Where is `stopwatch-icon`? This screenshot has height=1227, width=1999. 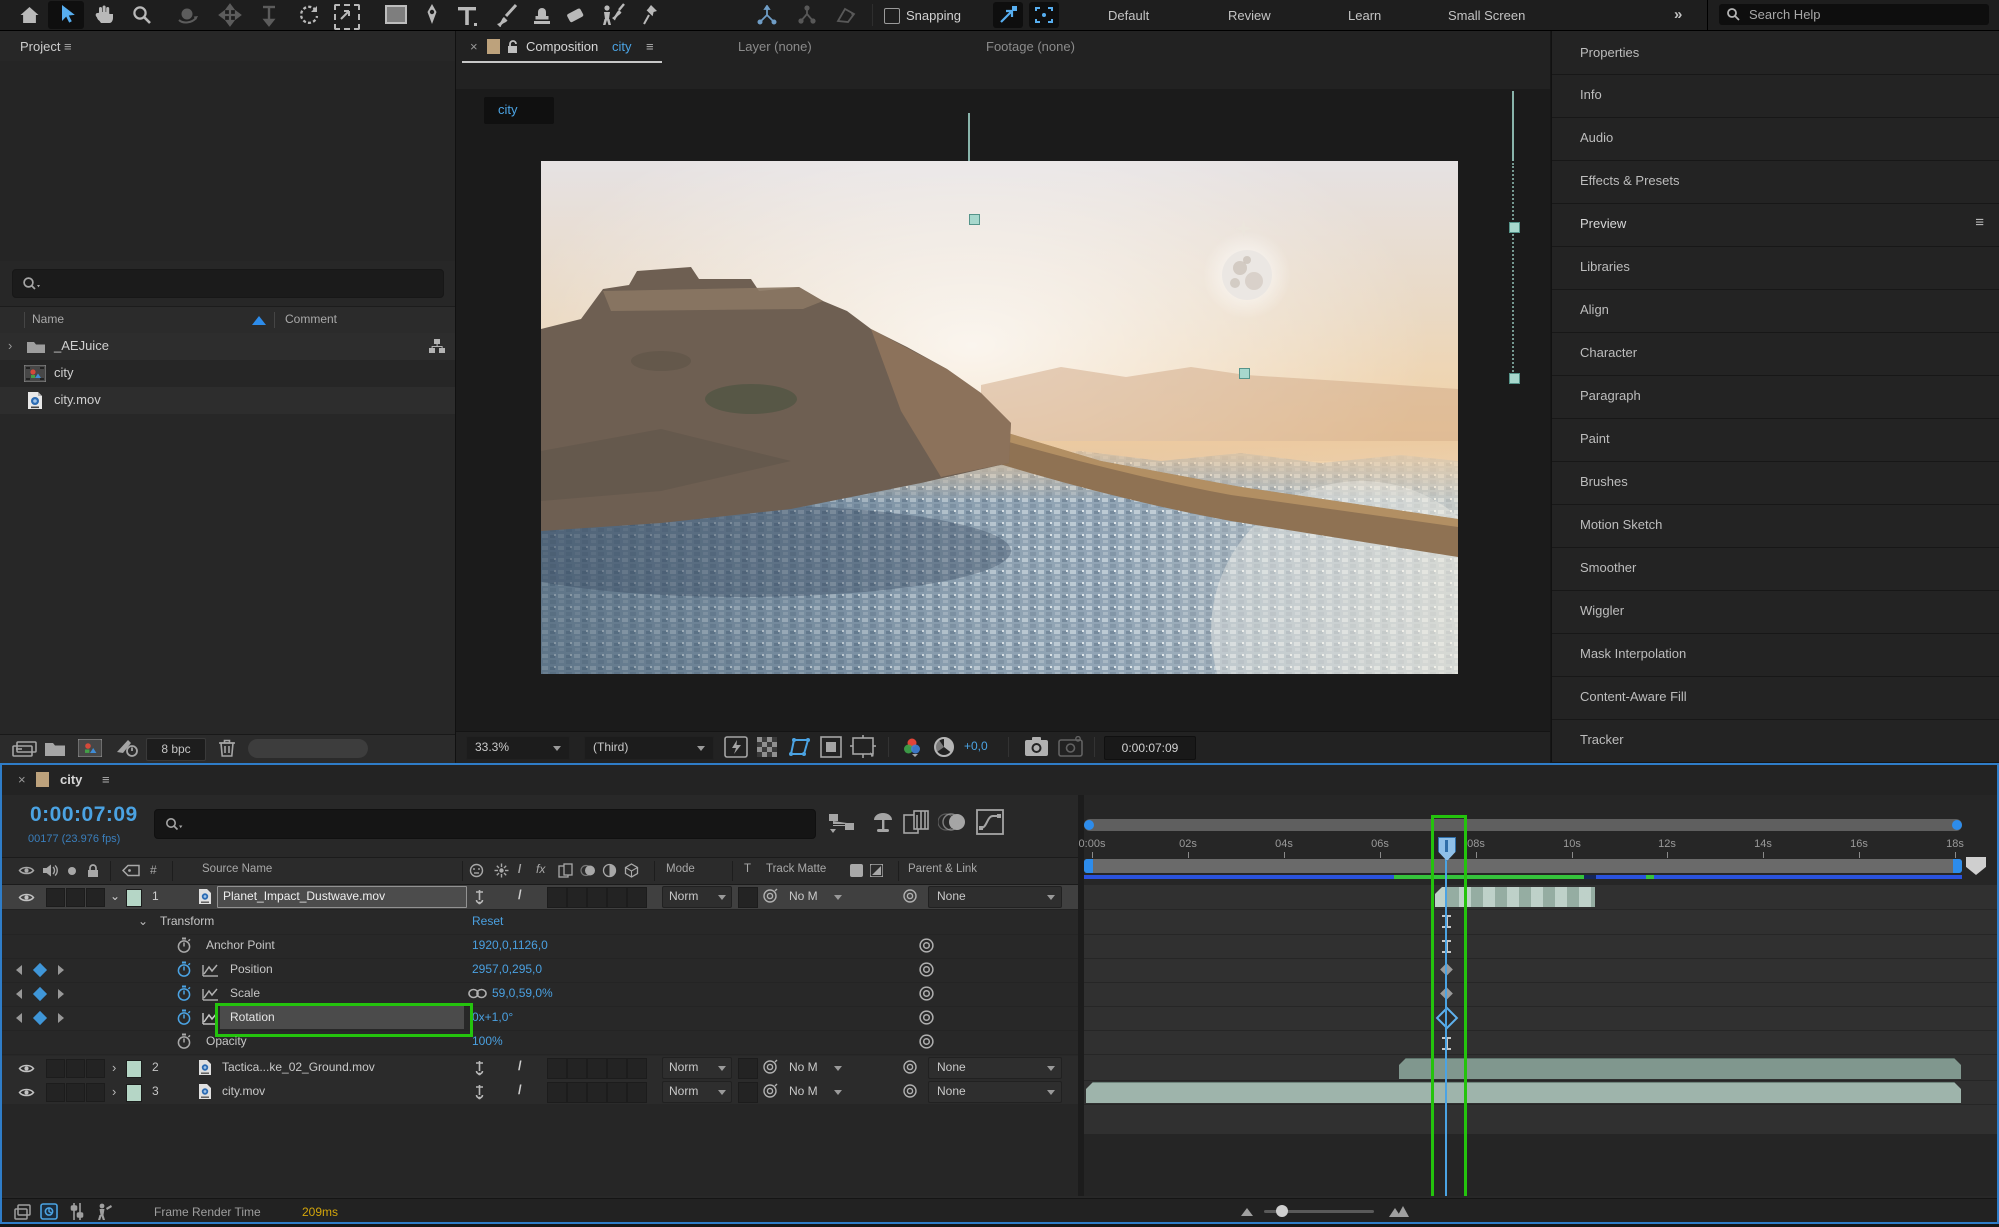
stopwatch-icon is located at coordinates (184, 945).